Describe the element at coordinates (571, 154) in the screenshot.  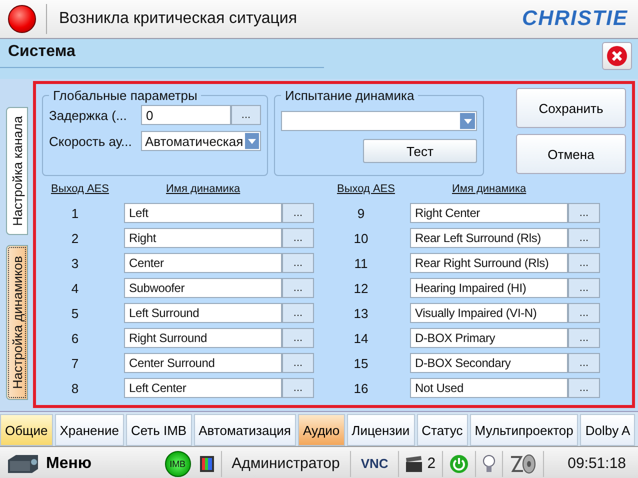
I see `action-button: Отмена` at that location.